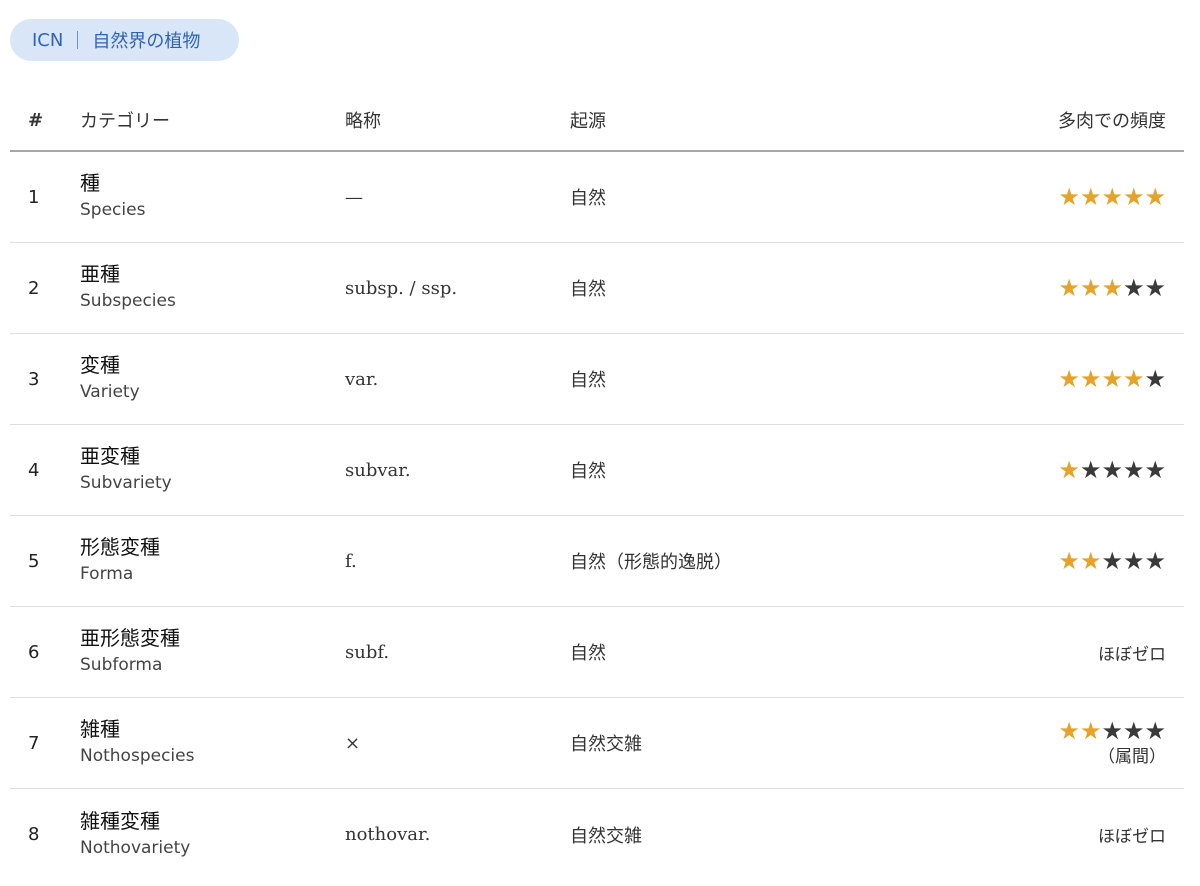 The width and height of the screenshot is (1200, 886). What do you see at coordinates (34, 561) in the screenshot?
I see `row-number: 5` at bounding box center [34, 561].